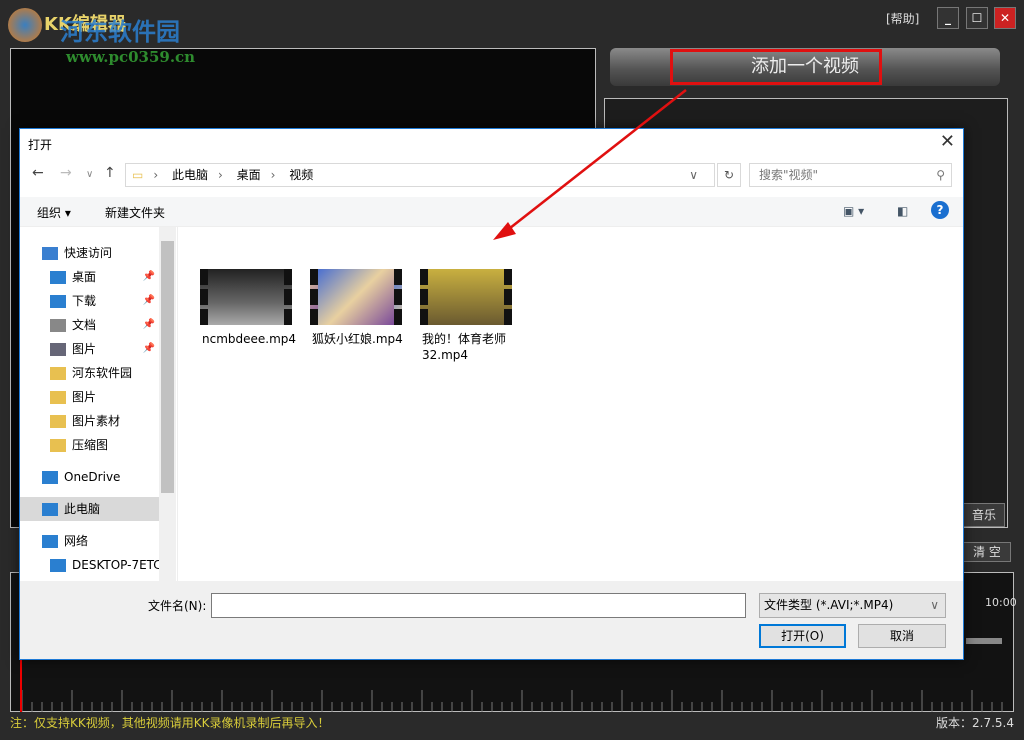  What do you see at coordinates (170, 723) in the screenshot?
I see `footer-note: 注：仅支持KK视频，其他视频请用KK录像机录制后再导入！` at bounding box center [170, 723].